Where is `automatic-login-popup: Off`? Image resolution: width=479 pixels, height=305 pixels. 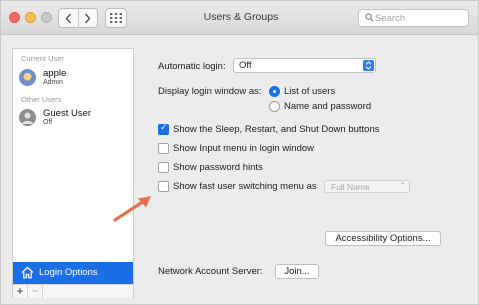
automatic-login-popup: Off is located at coordinates (304, 65).